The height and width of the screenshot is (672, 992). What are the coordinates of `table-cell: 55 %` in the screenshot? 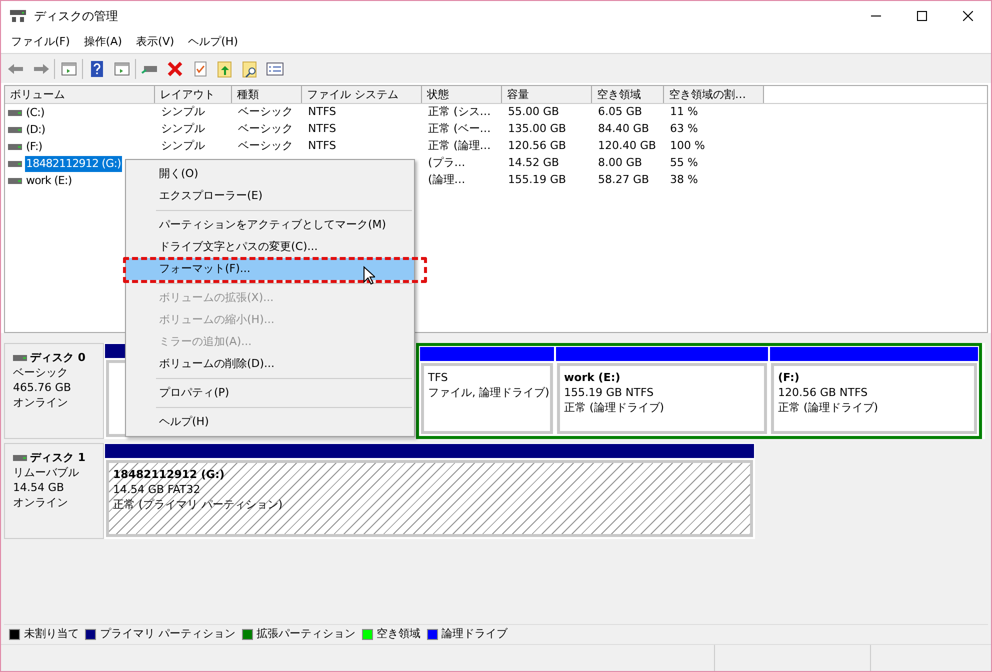 It's located at (684, 163).